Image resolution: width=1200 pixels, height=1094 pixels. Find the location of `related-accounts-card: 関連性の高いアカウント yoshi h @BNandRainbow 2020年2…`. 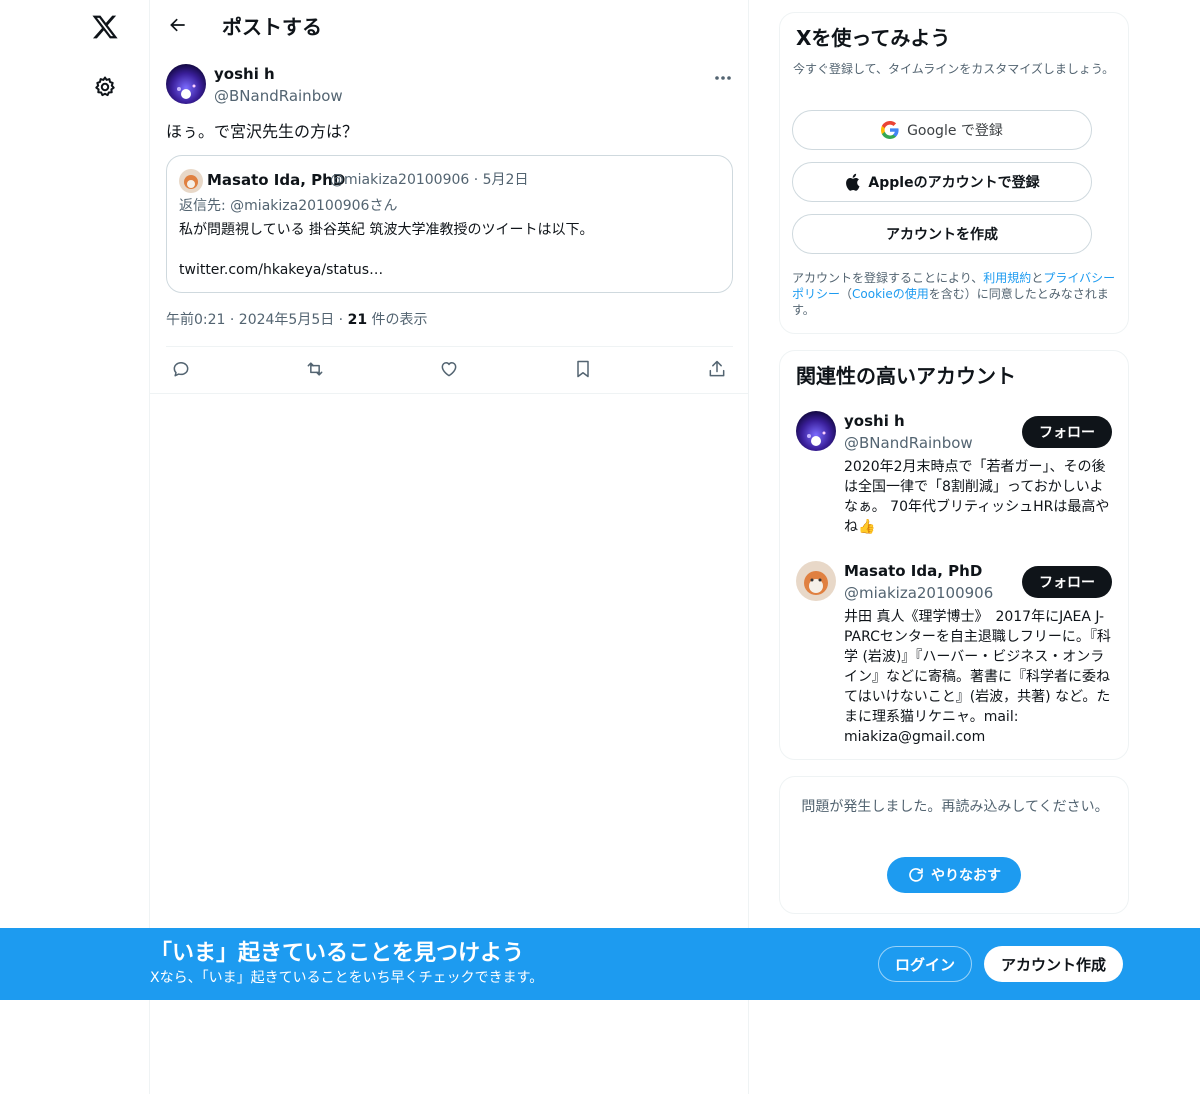

related-accounts-card: 関連性の高いアカウント yoshi h @BNandRainbow 2020年2… is located at coordinates (954, 555).